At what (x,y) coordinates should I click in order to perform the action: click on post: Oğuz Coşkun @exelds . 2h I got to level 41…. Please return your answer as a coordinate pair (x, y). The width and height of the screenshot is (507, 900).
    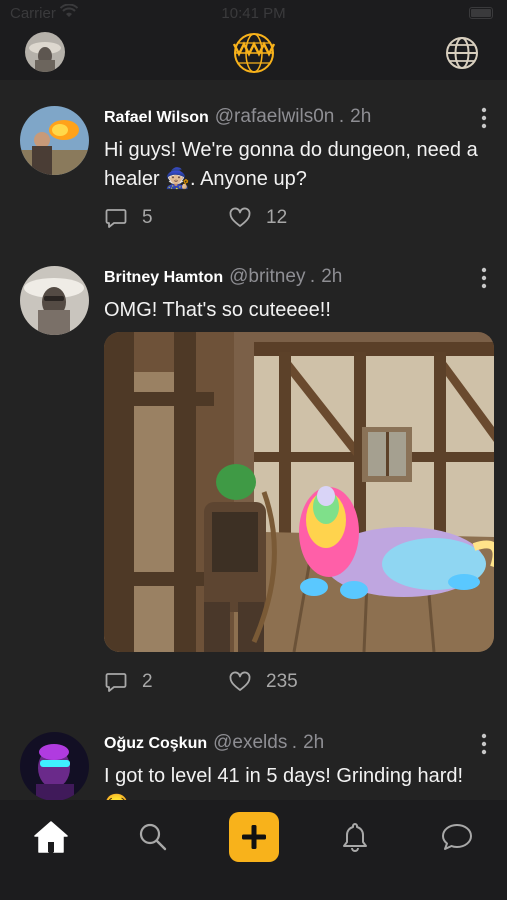
    Looking at the image, I should click on (253, 766).